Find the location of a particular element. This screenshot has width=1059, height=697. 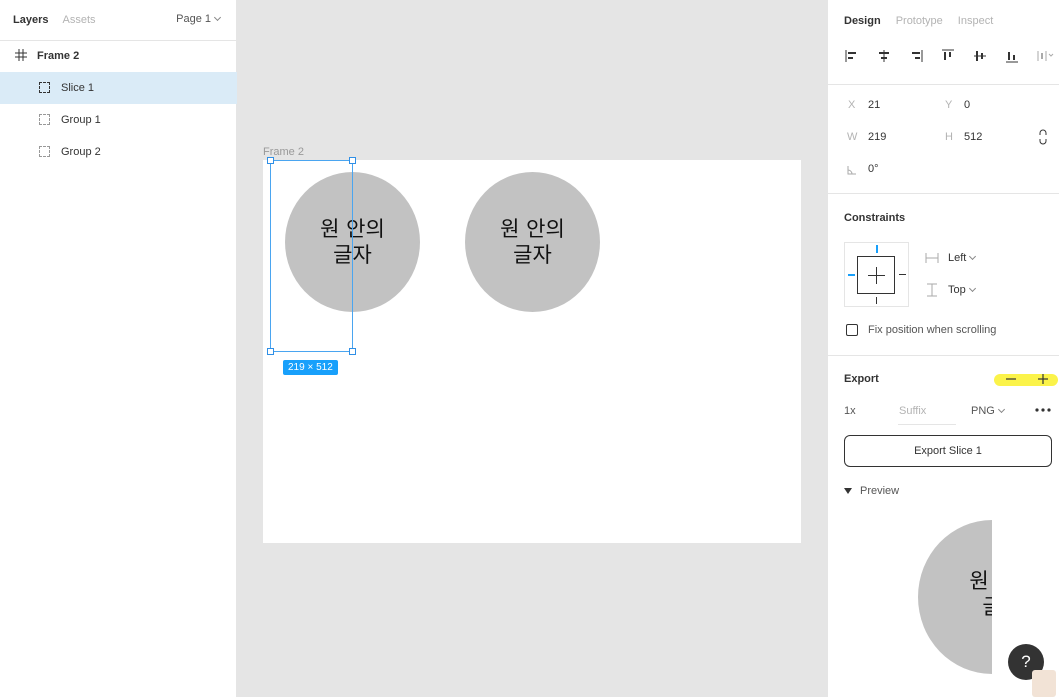

layer-label: Group 2 is located at coordinates (81, 152).